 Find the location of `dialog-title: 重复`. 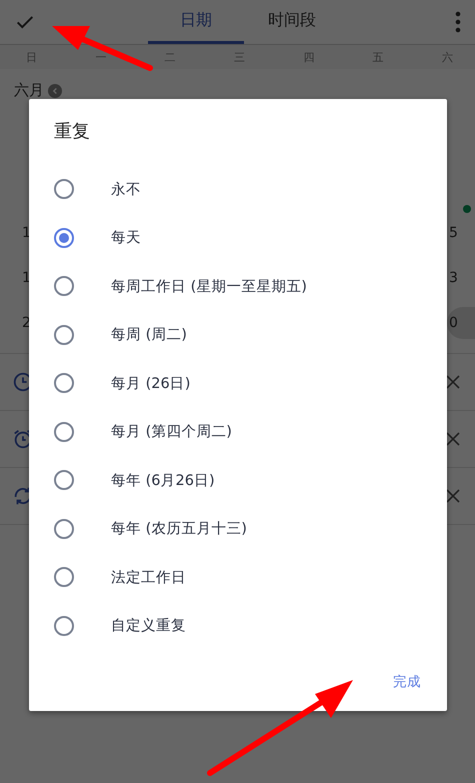

dialog-title: 重复 is located at coordinates (72, 132).